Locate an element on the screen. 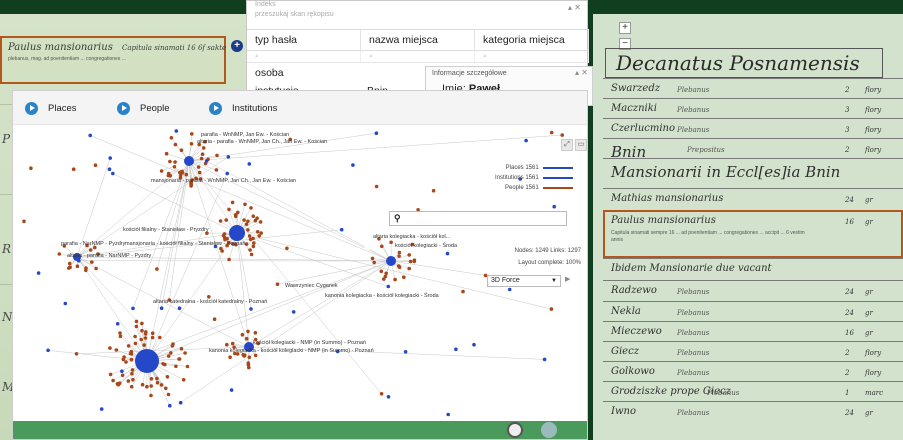 The height and width of the screenshot is (440, 903). tab-people: People is located at coordinates (143, 108).